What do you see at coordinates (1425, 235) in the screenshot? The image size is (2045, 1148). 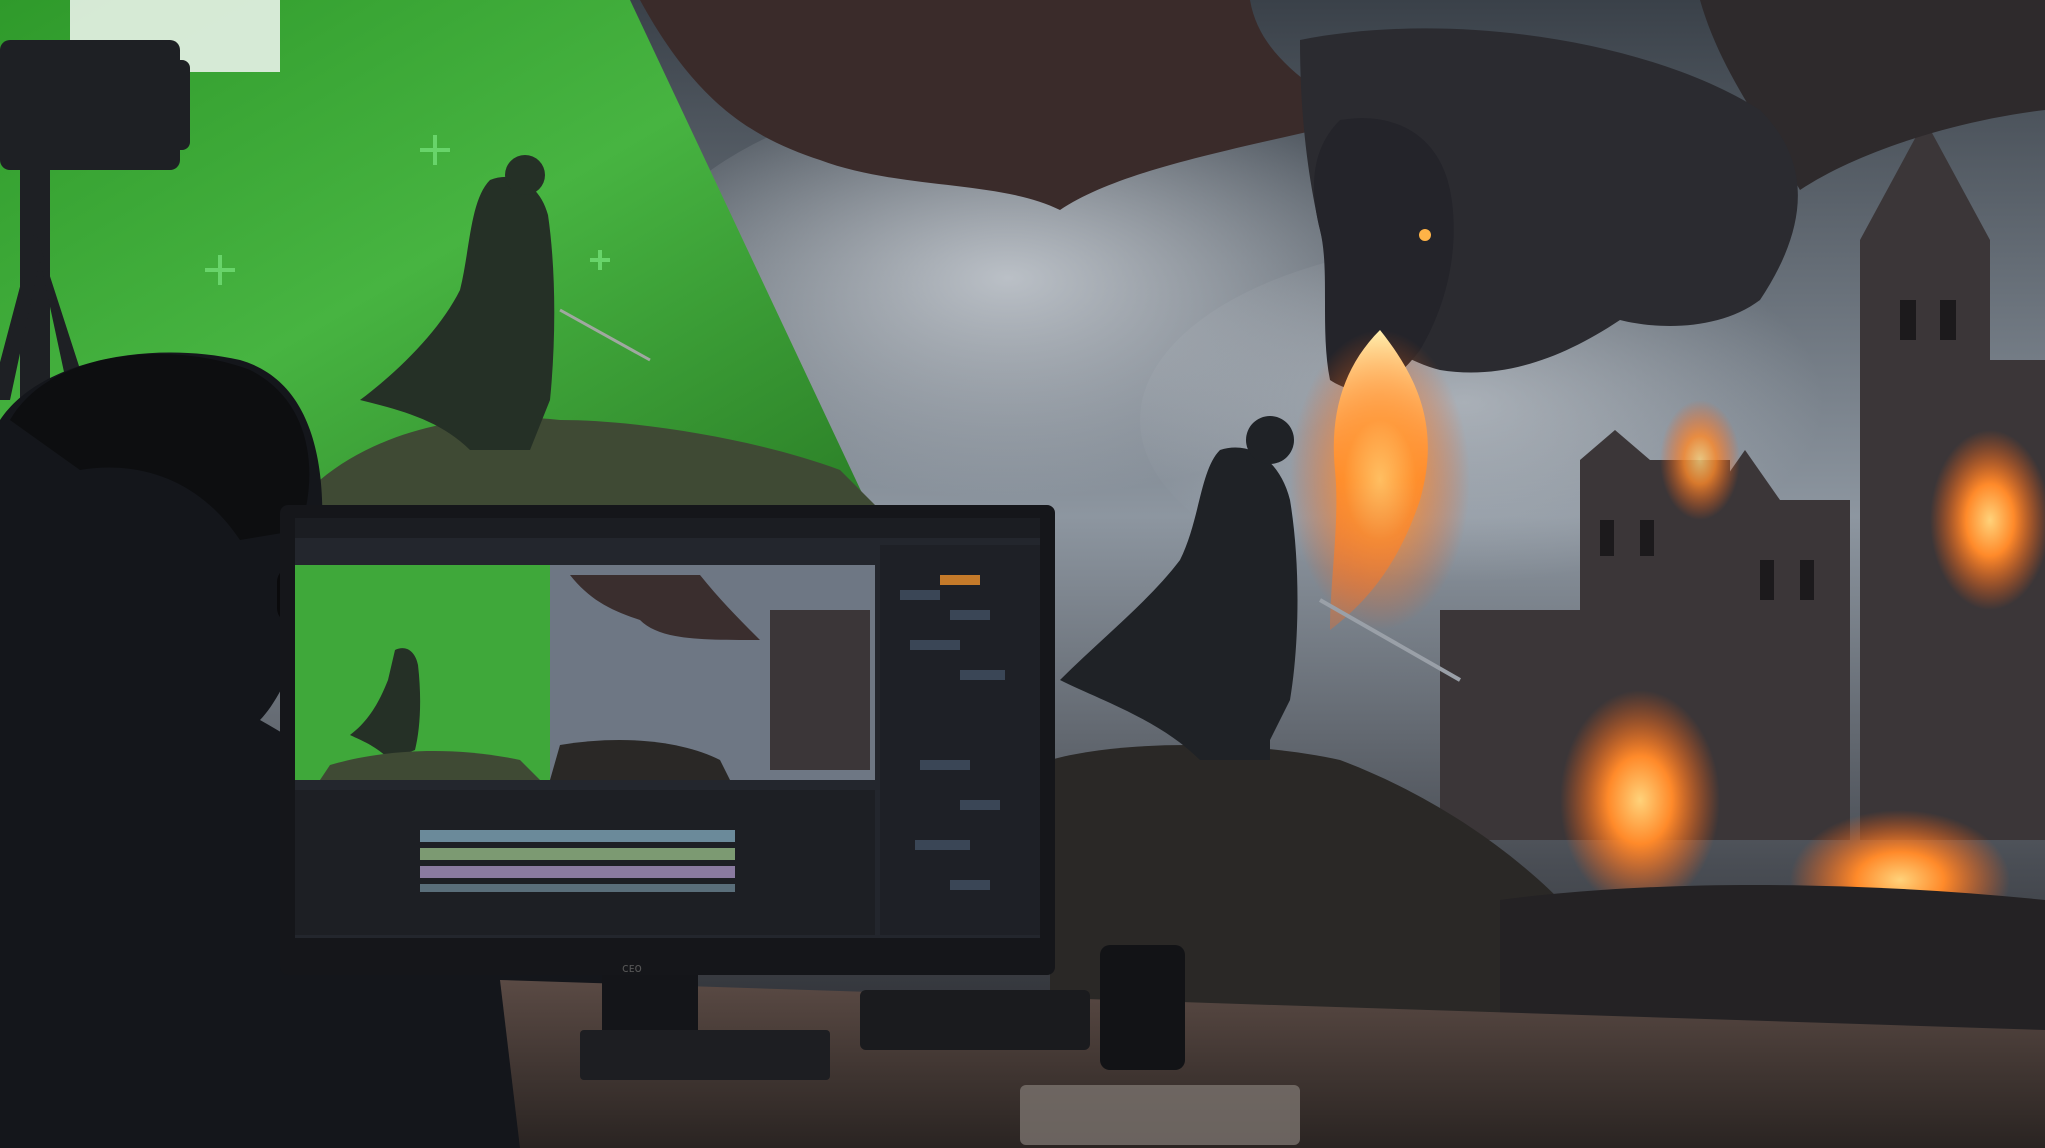 I see `dragon-eye` at bounding box center [1425, 235].